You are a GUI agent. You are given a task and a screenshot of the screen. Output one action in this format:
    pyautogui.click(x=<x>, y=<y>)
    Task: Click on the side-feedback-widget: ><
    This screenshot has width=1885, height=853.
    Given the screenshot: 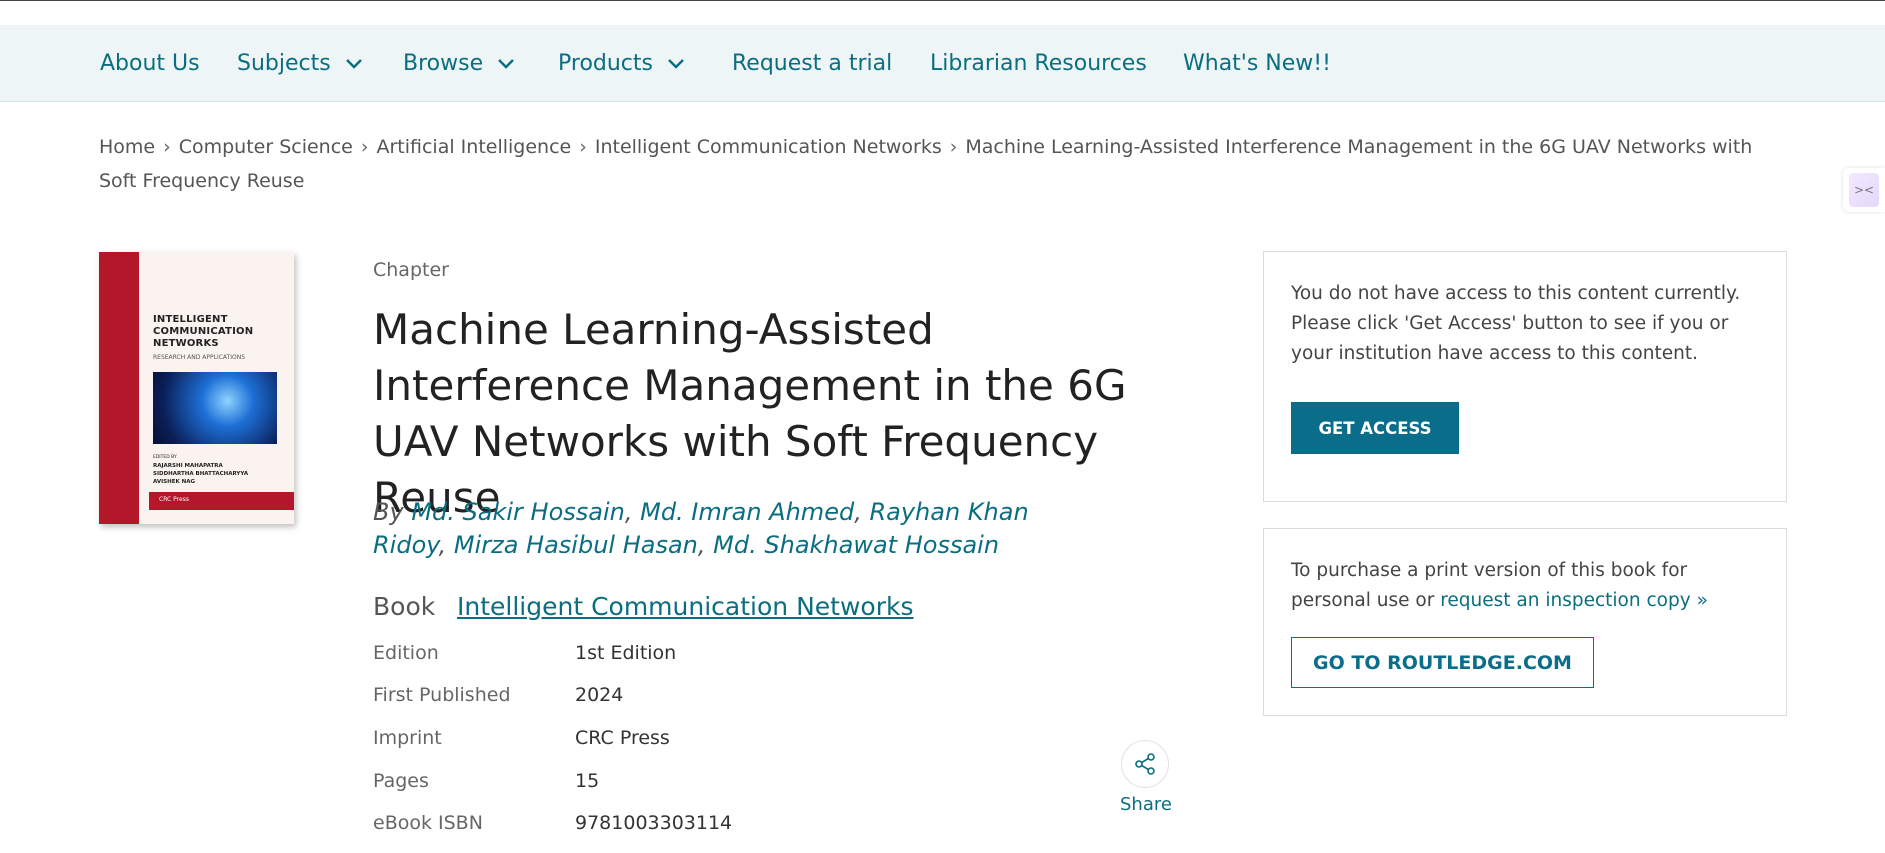 What is the action you would take?
    pyautogui.click(x=1864, y=190)
    